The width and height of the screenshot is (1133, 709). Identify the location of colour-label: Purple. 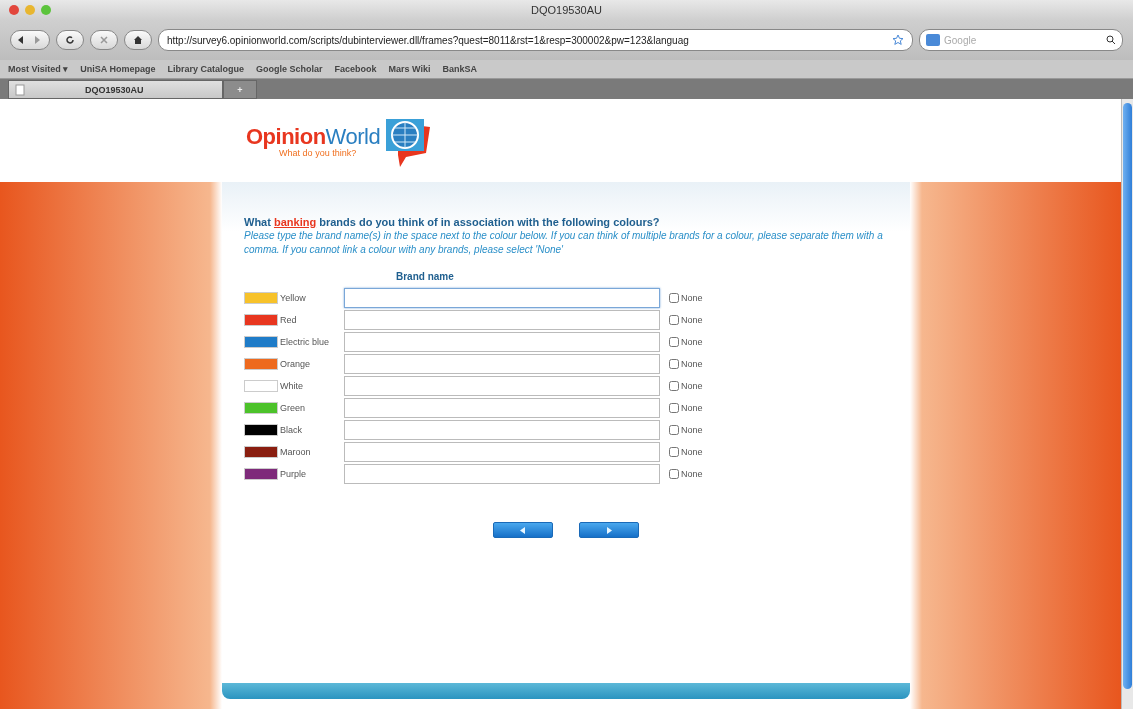
(293, 474).